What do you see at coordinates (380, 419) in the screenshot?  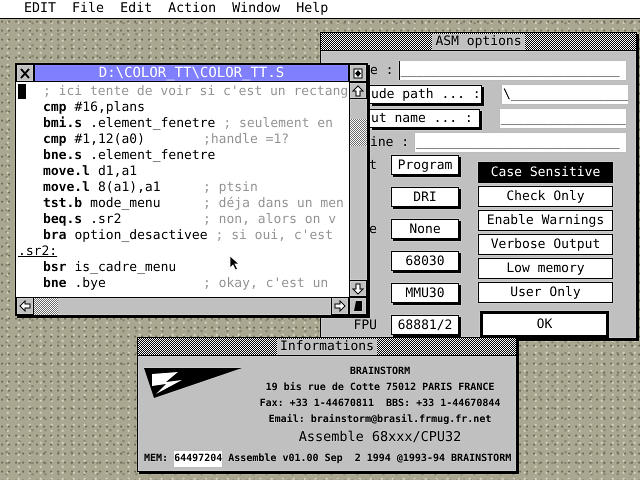 I see `email-text: Email: brainstorm@brasil.frmug.fr.net` at bounding box center [380, 419].